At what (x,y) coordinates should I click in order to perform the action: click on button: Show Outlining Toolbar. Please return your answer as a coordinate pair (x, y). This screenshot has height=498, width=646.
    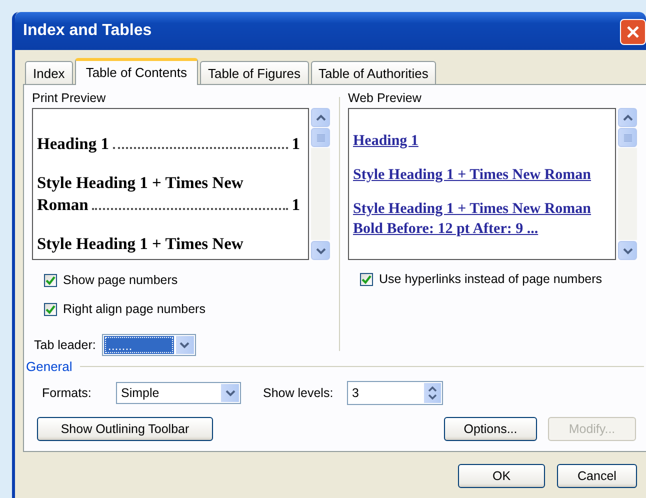
    Looking at the image, I should click on (125, 429).